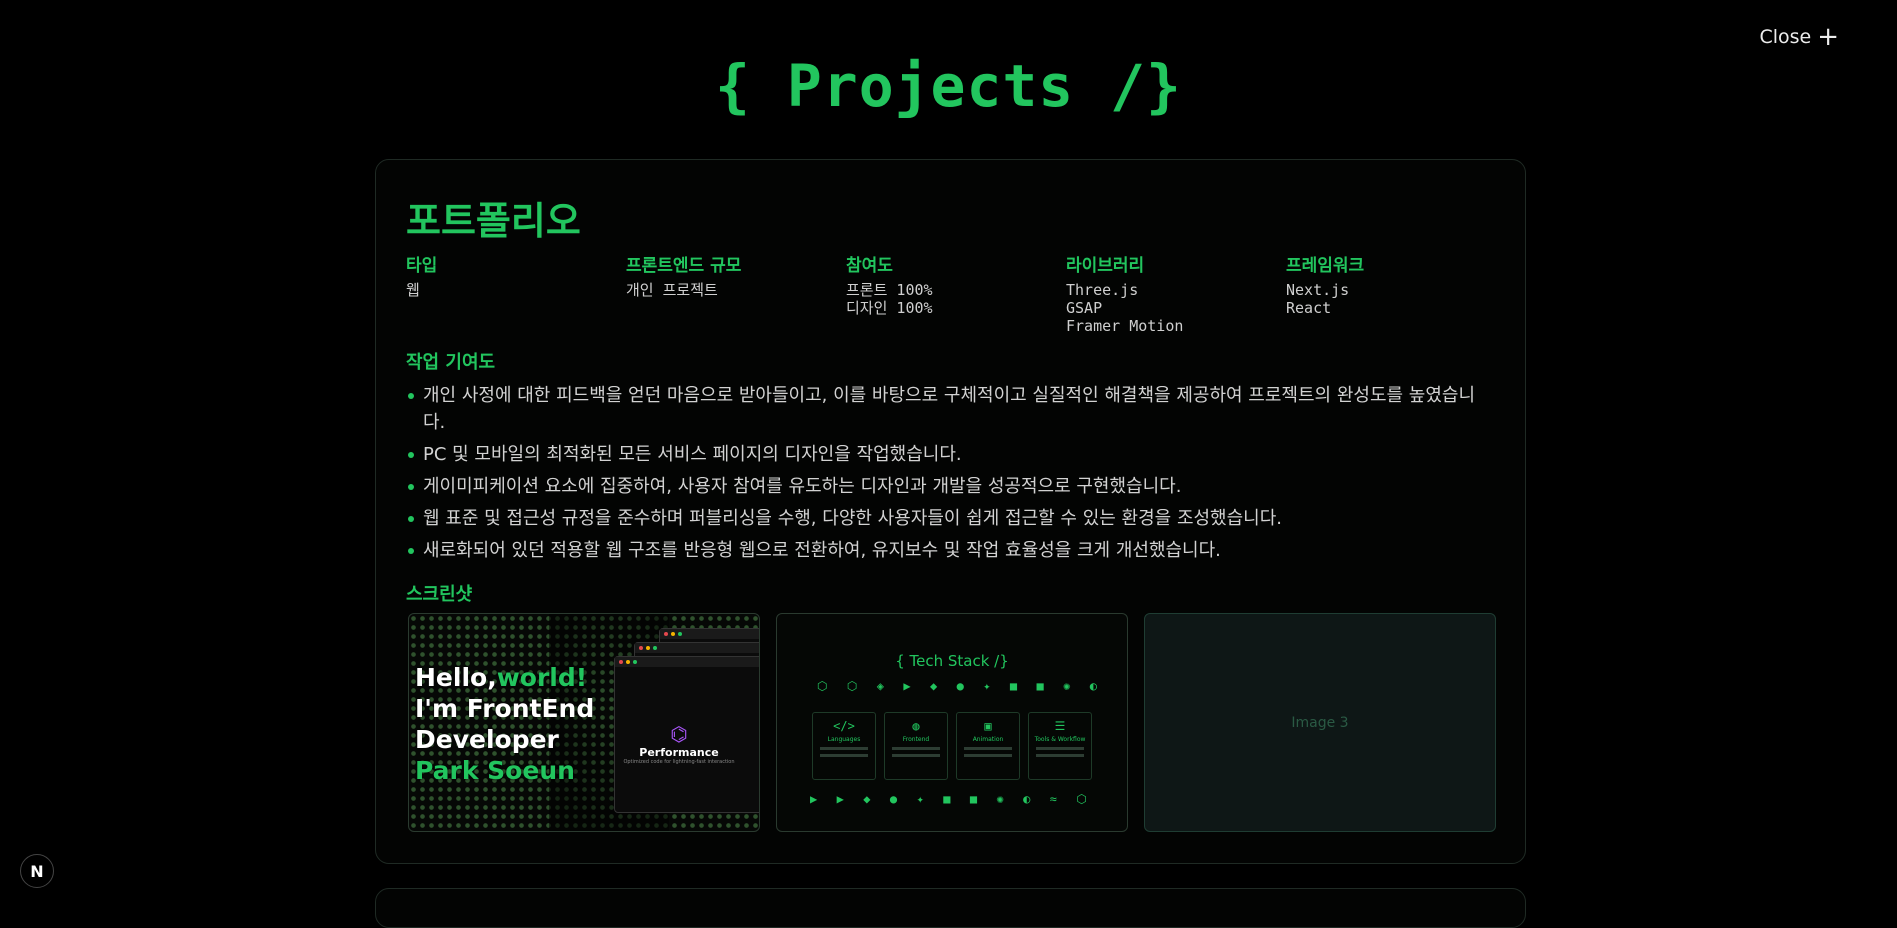  I want to click on tech-icon-row: ⬡ ⬡ ◈ ▶ ◆ ● ✦ ■ ■ ✺ ◐, so click(957, 686).